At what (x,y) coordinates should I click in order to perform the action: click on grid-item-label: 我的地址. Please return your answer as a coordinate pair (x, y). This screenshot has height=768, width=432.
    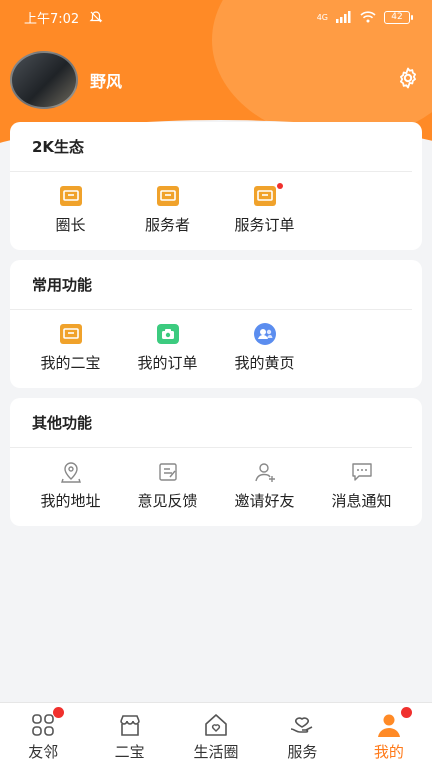
    Looking at the image, I should click on (70, 501).